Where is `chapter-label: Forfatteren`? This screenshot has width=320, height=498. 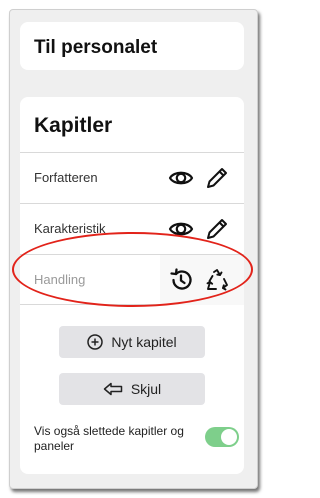
chapter-label: Forfatteren is located at coordinates (66, 177).